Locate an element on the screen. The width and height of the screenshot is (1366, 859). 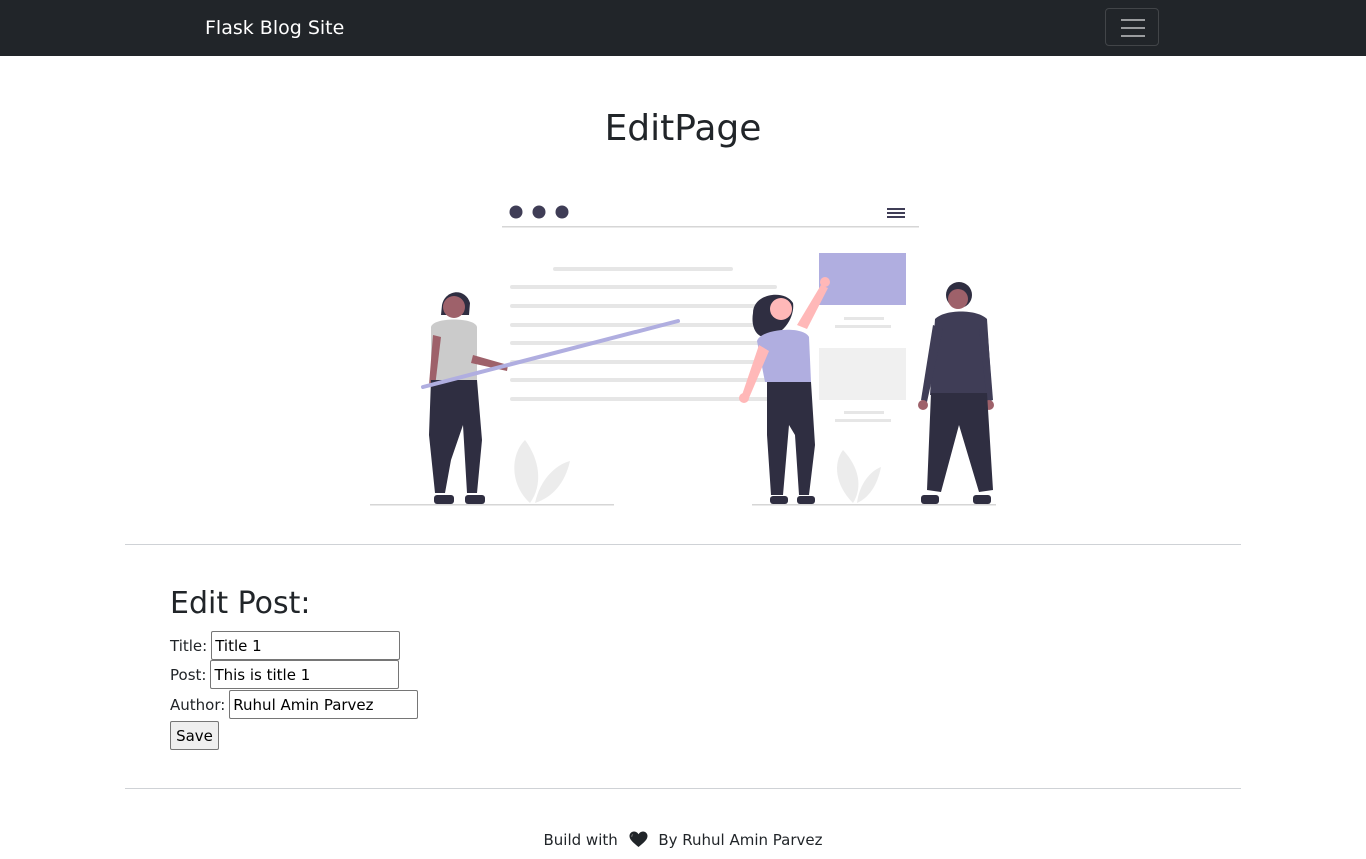
heart-icon is located at coordinates (638, 839).